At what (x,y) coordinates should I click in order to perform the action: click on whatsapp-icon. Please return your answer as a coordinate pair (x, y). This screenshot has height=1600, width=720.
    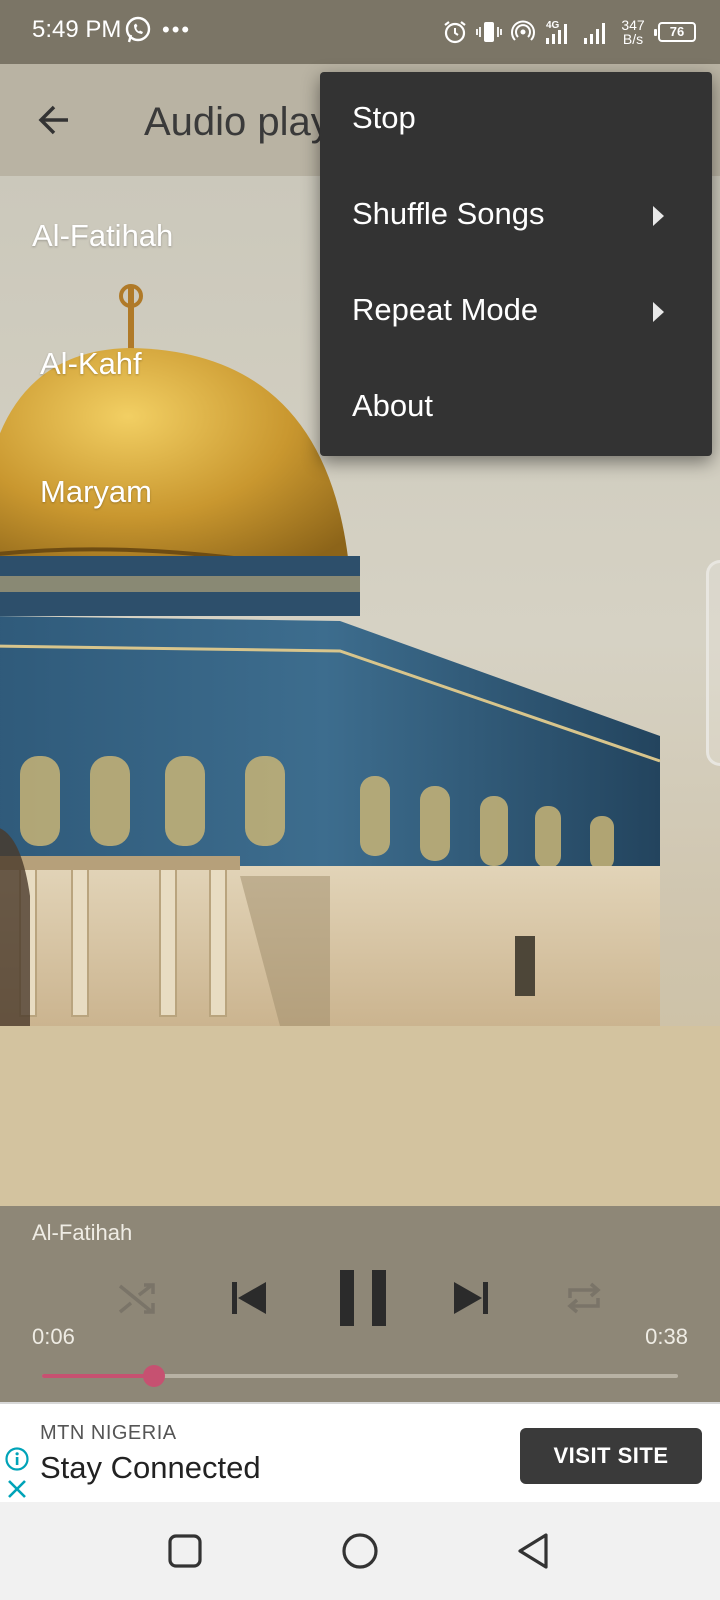
    Looking at the image, I should click on (138, 29).